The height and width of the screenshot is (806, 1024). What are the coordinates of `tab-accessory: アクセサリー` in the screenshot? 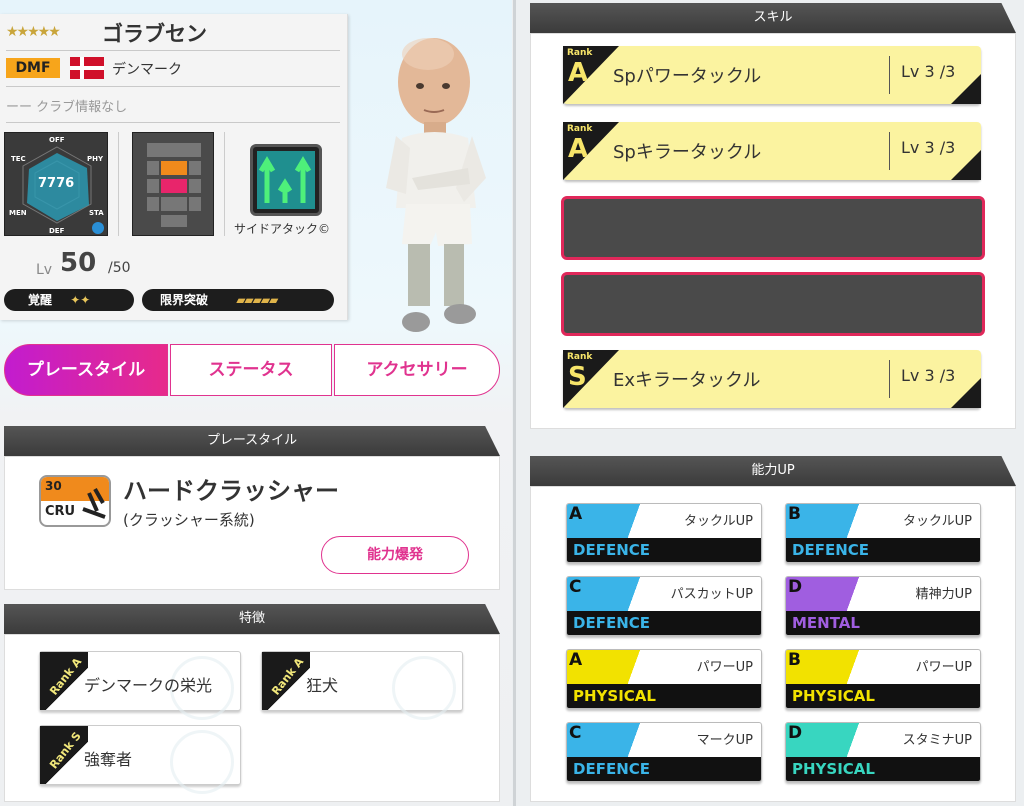 It's located at (417, 370).